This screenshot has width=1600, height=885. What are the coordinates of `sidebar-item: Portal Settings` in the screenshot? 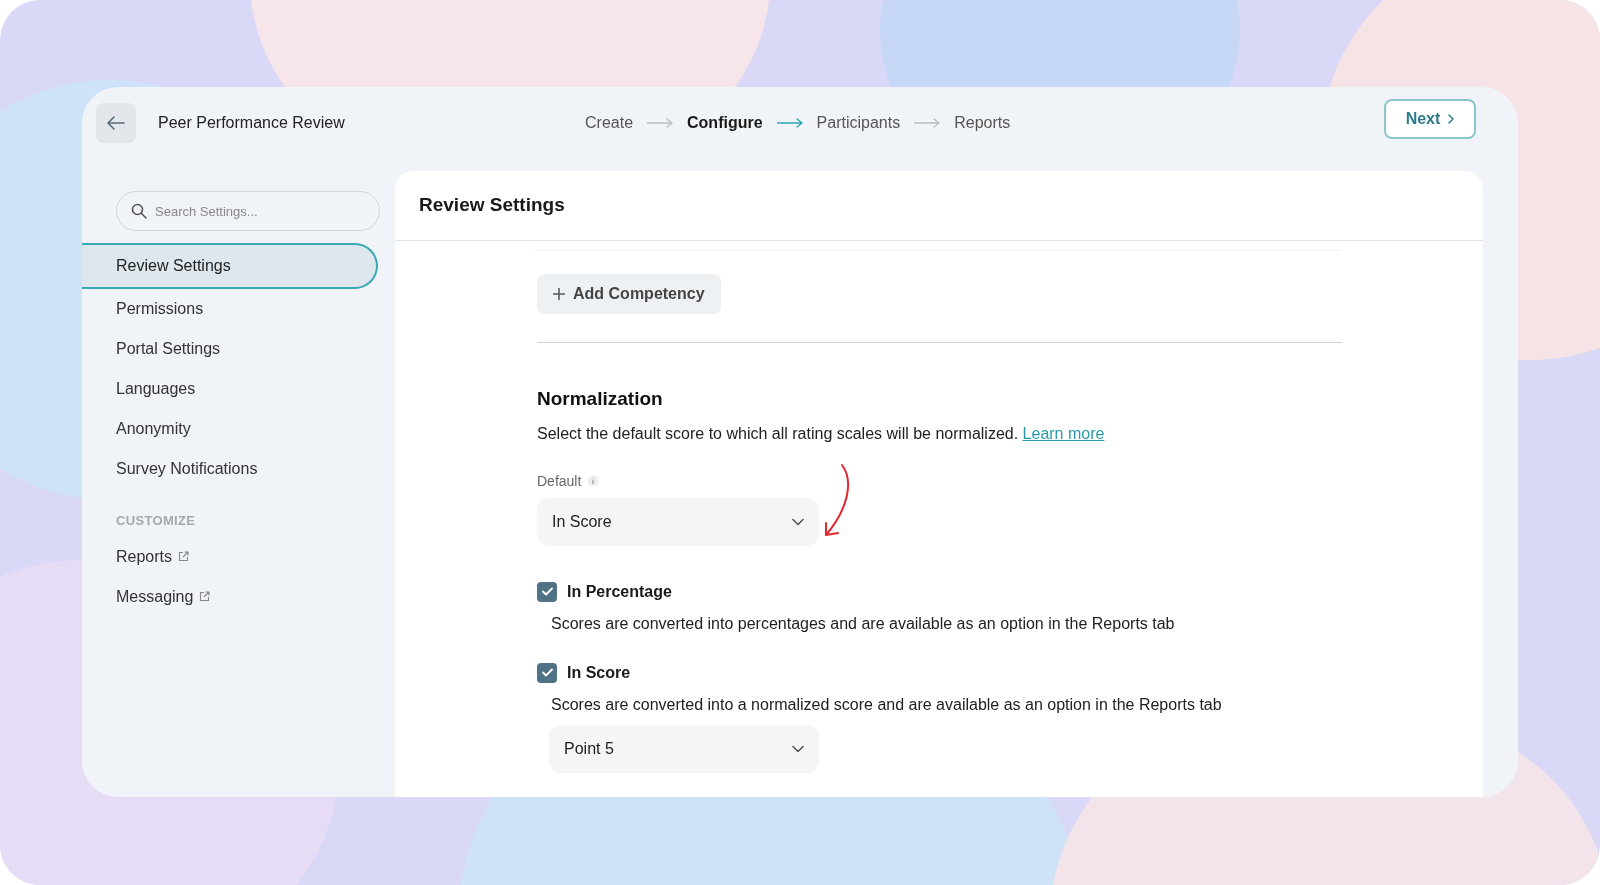 It's located at (230, 349).